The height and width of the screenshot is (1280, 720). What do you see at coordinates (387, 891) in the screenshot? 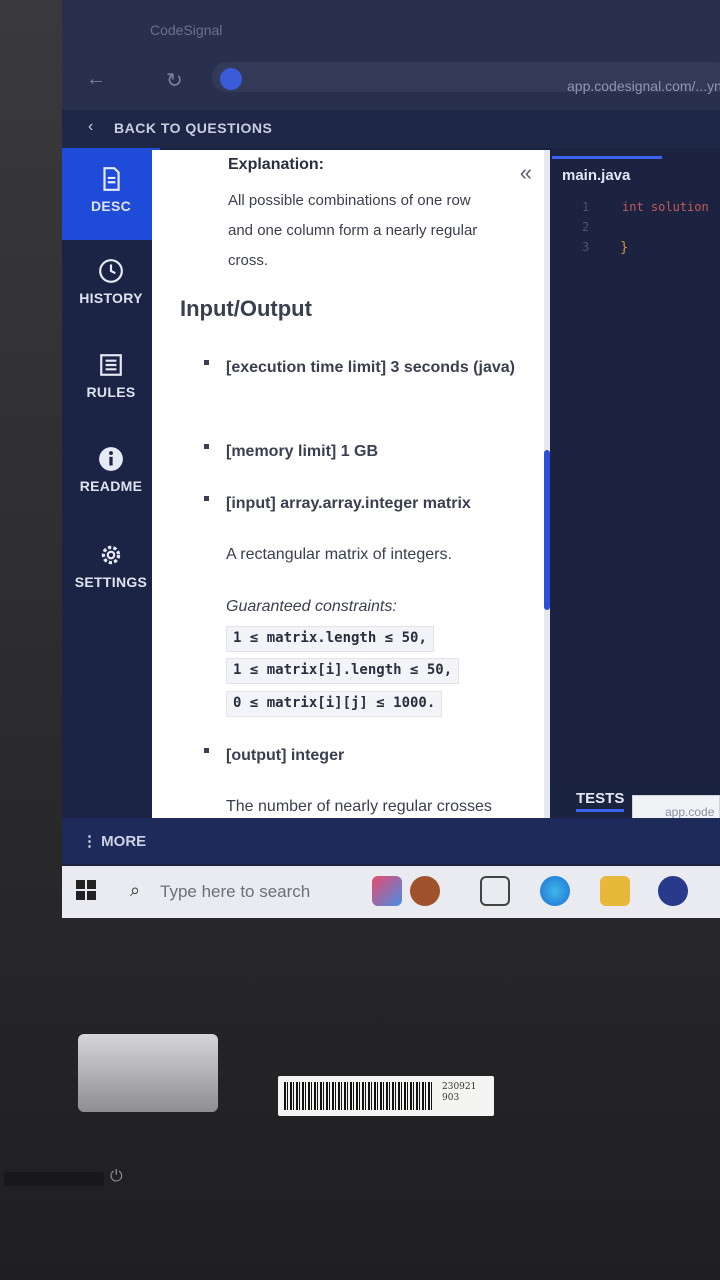
I see `widgets-icon` at bounding box center [387, 891].